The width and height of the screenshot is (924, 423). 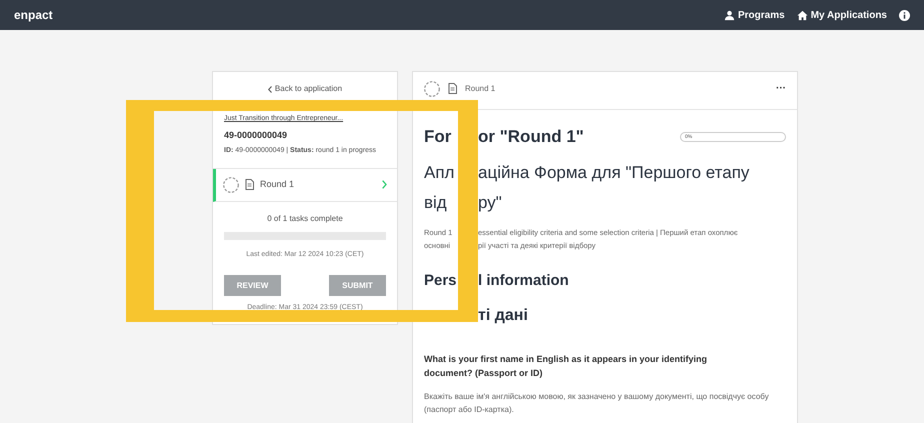 I want to click on section-heading: Pers, so click(x=440, y=280).